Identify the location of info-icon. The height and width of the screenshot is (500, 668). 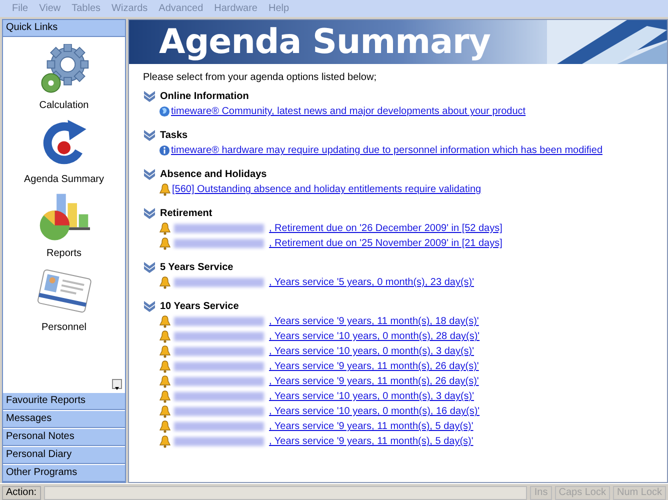
(164, 150).